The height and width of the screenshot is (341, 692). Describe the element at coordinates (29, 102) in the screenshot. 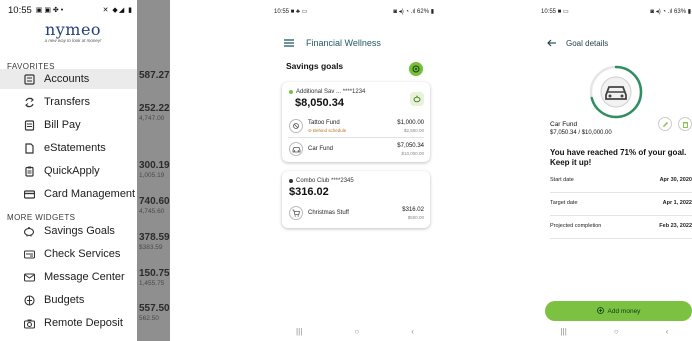

I see `transfers-icon` at that location.